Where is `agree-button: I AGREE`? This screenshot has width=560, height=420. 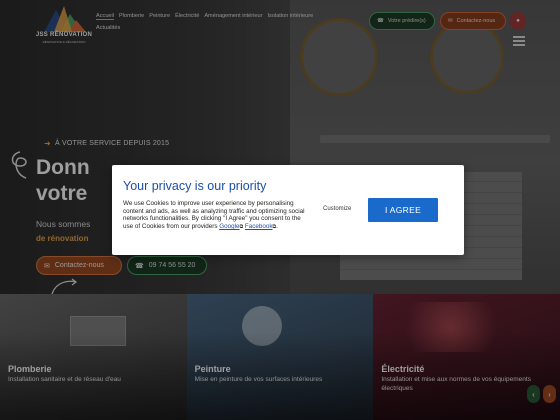
agree-button: I AGREE is located at coordinates (403, 210).